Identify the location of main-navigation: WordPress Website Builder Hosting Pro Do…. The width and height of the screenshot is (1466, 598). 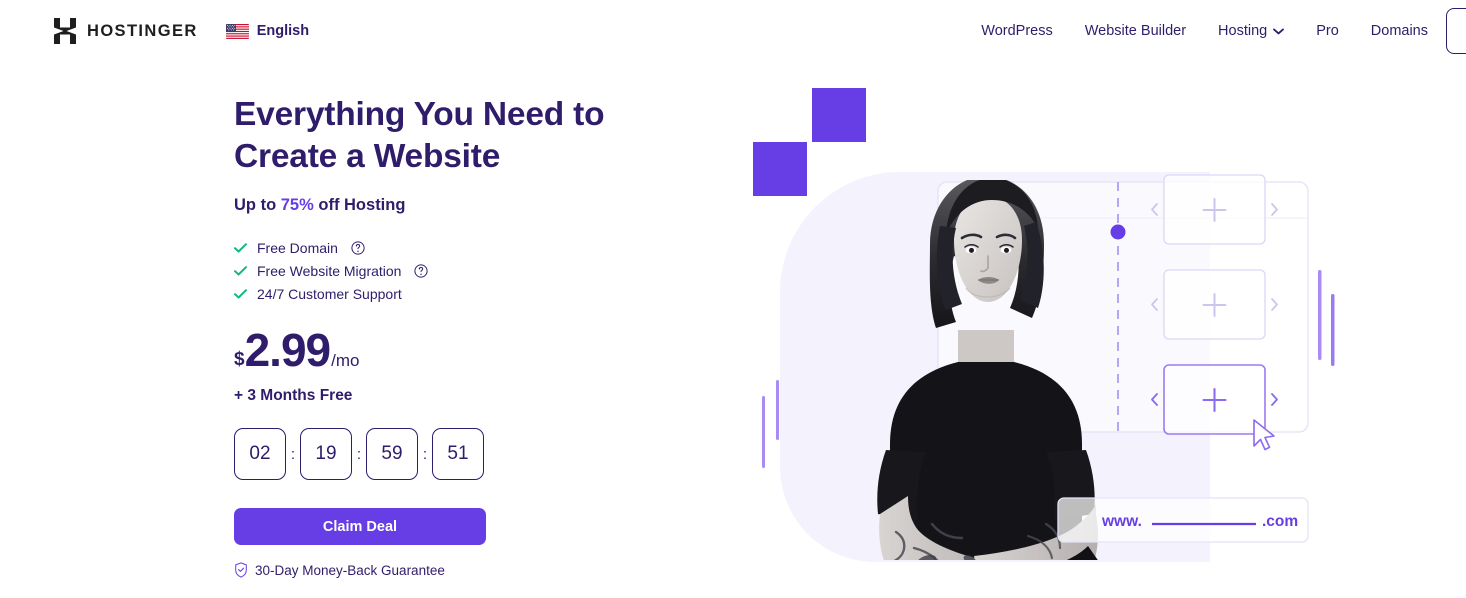
(1215, 31).